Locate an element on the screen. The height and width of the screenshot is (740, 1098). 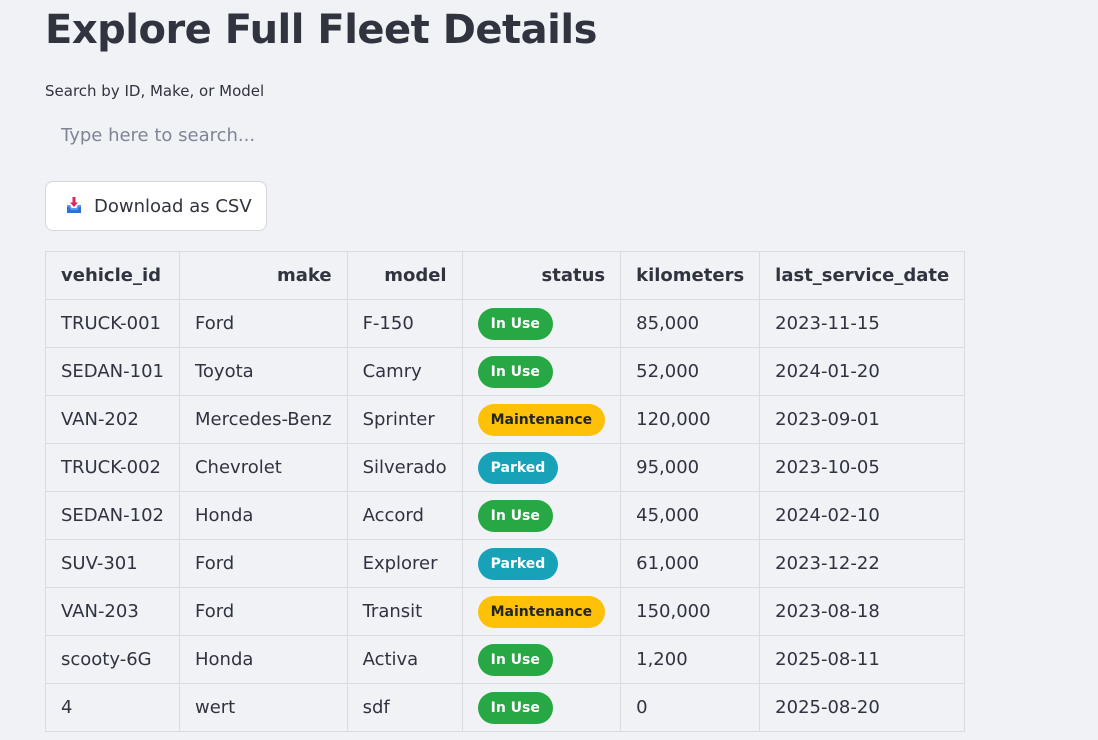
cell-last-service-date: 2023-11-15 is located at coordinates (862, 323).